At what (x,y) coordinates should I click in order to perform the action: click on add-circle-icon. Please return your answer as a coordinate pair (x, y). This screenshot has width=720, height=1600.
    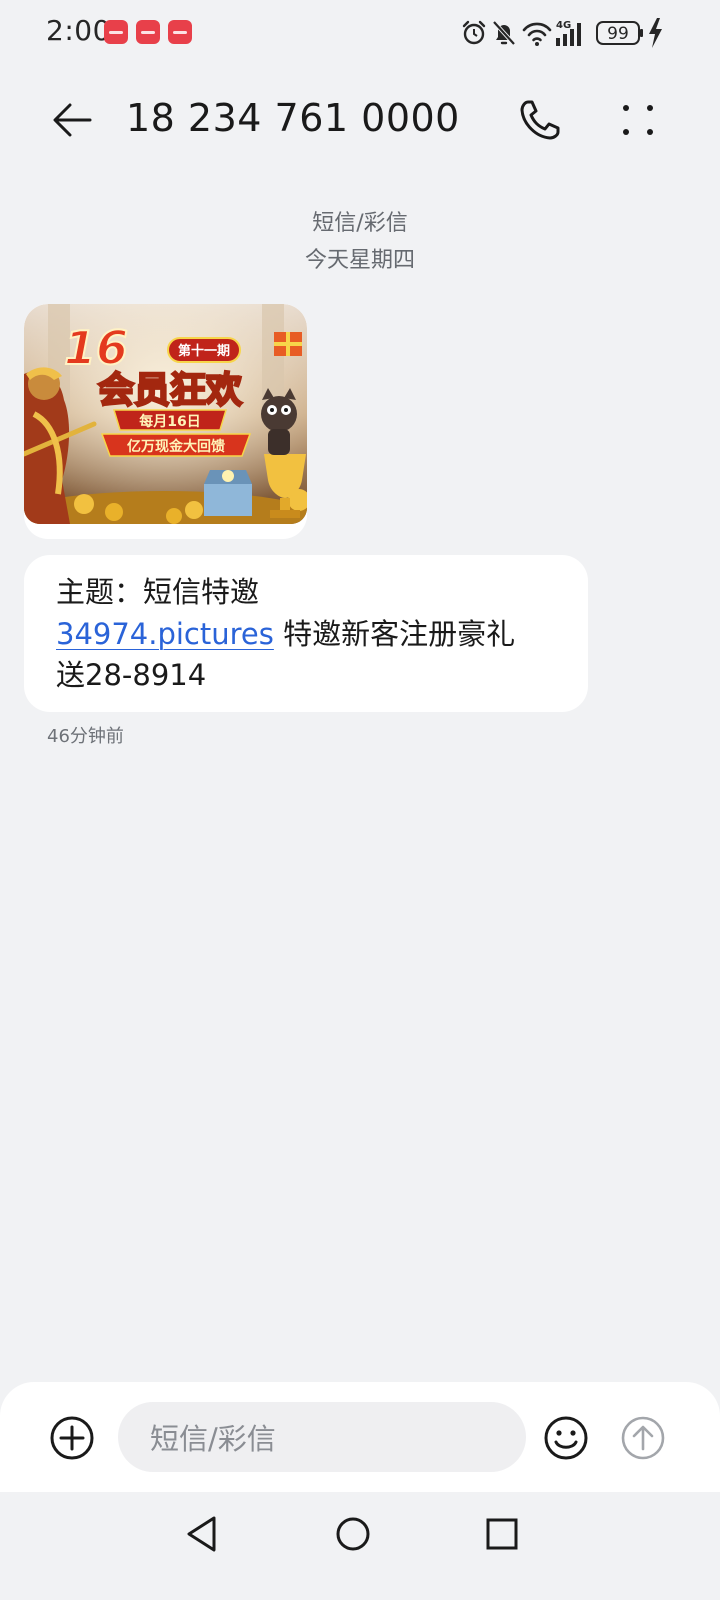
    Looking at the image, I should click on (72, 1438).